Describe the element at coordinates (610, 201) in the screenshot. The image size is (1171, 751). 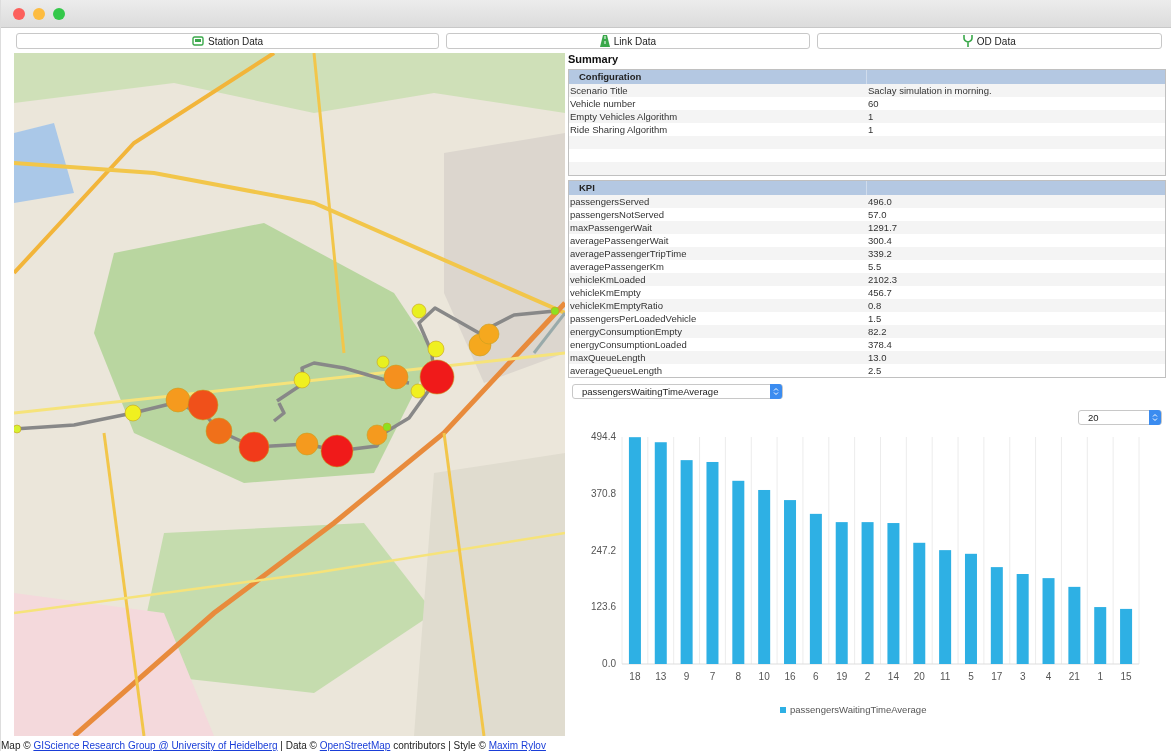
I see `table-cell-text: passengersServed` at that location.